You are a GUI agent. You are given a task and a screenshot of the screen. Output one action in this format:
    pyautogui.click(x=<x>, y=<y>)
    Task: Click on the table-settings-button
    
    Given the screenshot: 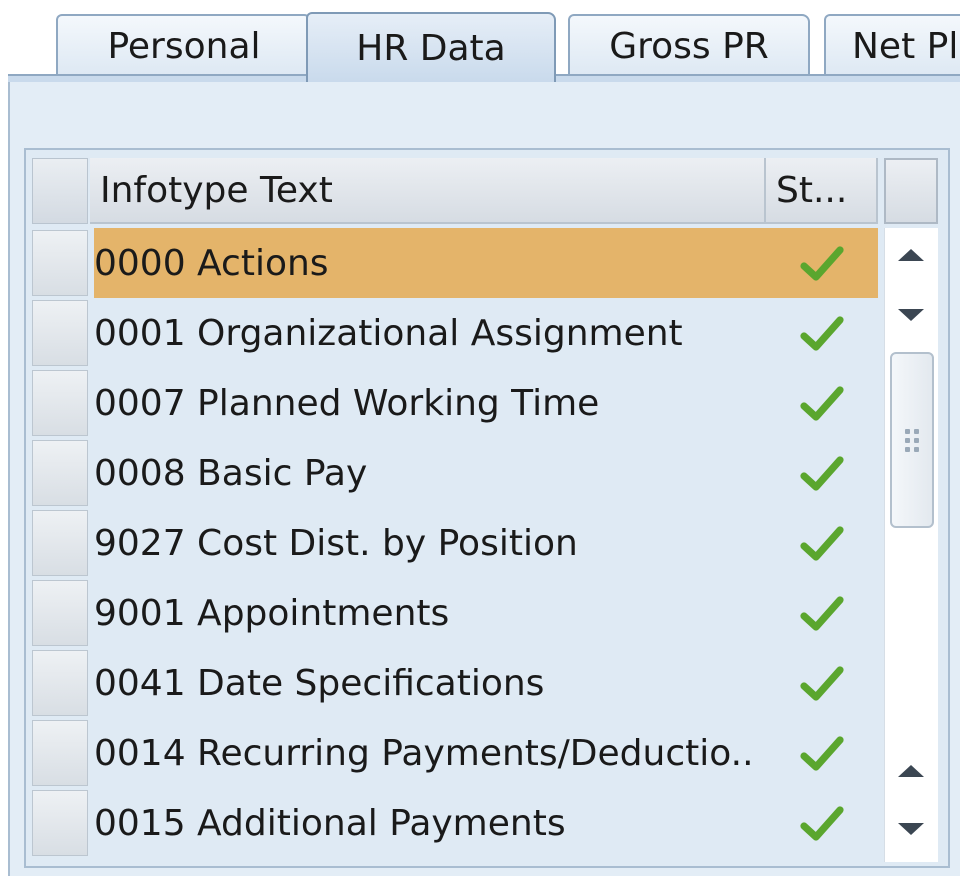 What is the action you would take?
    pyautogui.click(x=911, y=191)
    